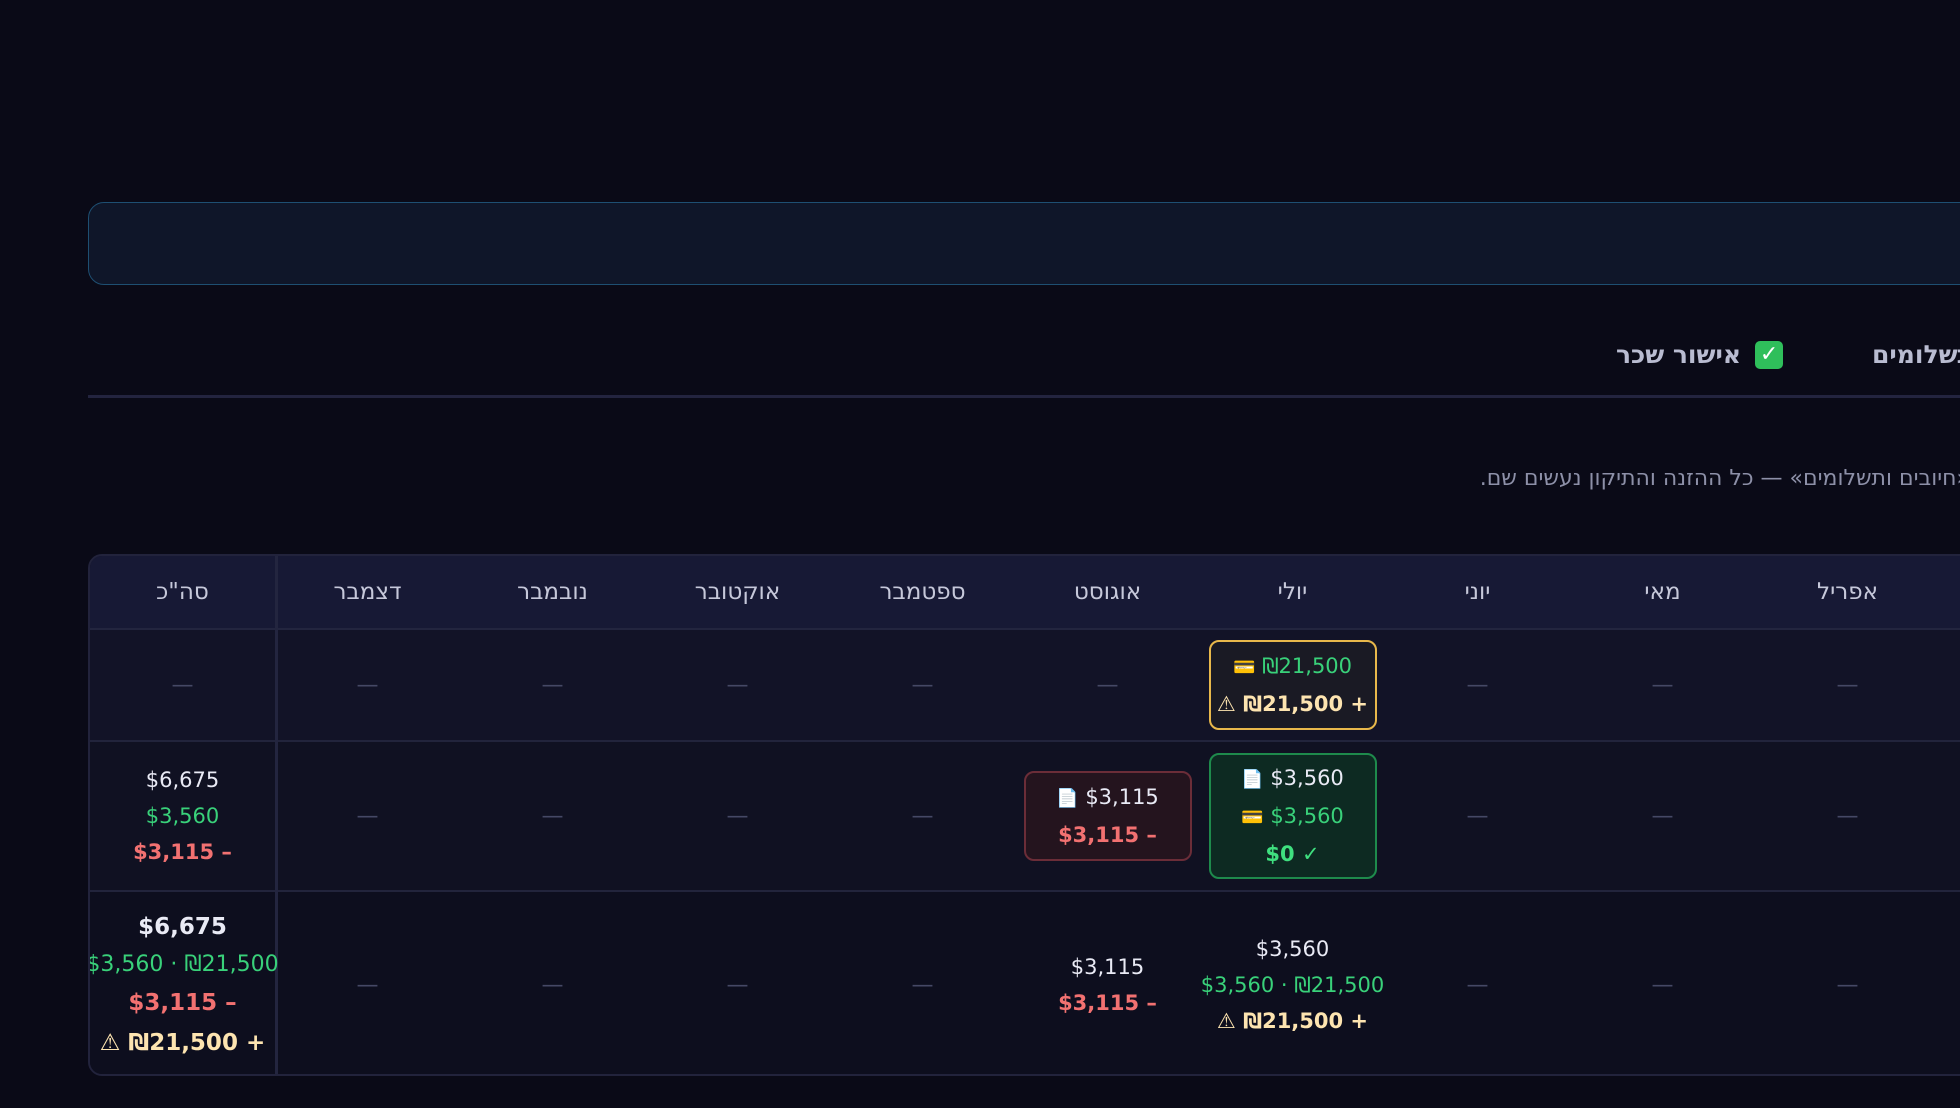  I want to click on search-banner, so click(1024, 243).